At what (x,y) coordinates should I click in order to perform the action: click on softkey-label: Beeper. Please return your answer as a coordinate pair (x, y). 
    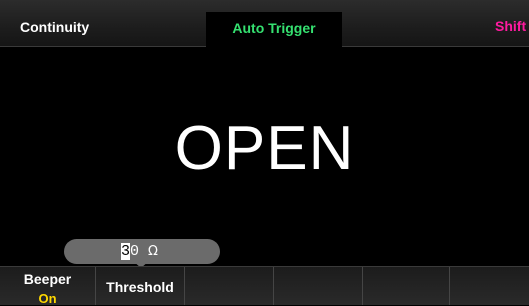
    Looking at the image, I should click on (47, 279).